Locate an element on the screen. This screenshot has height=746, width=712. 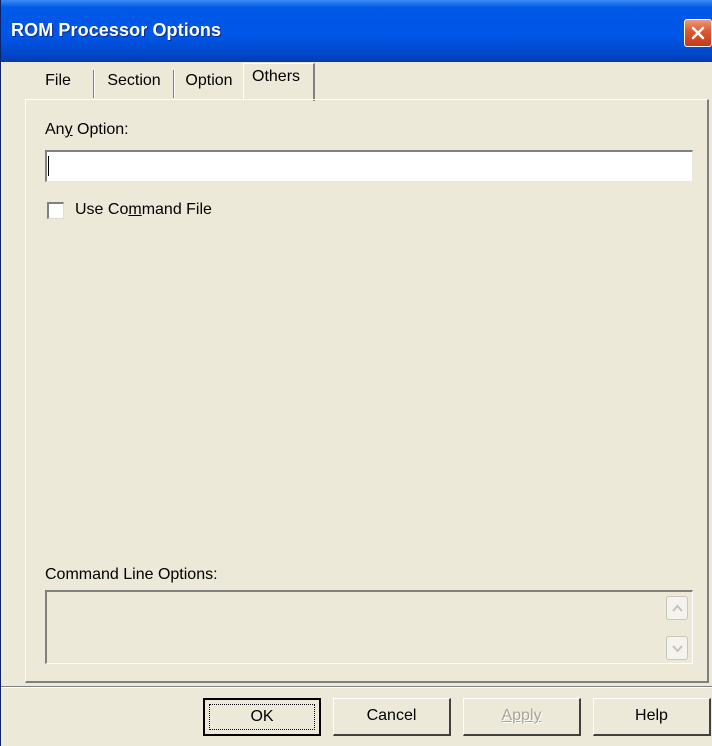
tab-section: Section is located at coordinates (134, 83).